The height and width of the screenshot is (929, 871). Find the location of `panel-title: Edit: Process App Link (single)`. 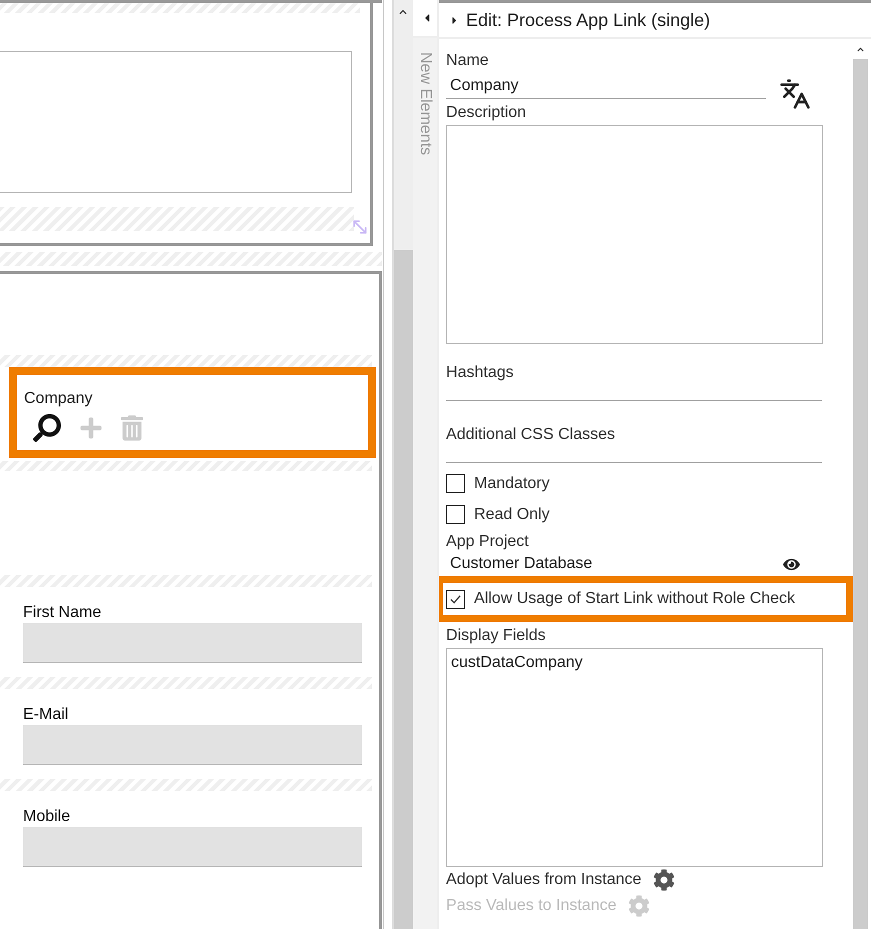

panel-title: Edit: Process App Link (single) is located at coordinates (588, 20).